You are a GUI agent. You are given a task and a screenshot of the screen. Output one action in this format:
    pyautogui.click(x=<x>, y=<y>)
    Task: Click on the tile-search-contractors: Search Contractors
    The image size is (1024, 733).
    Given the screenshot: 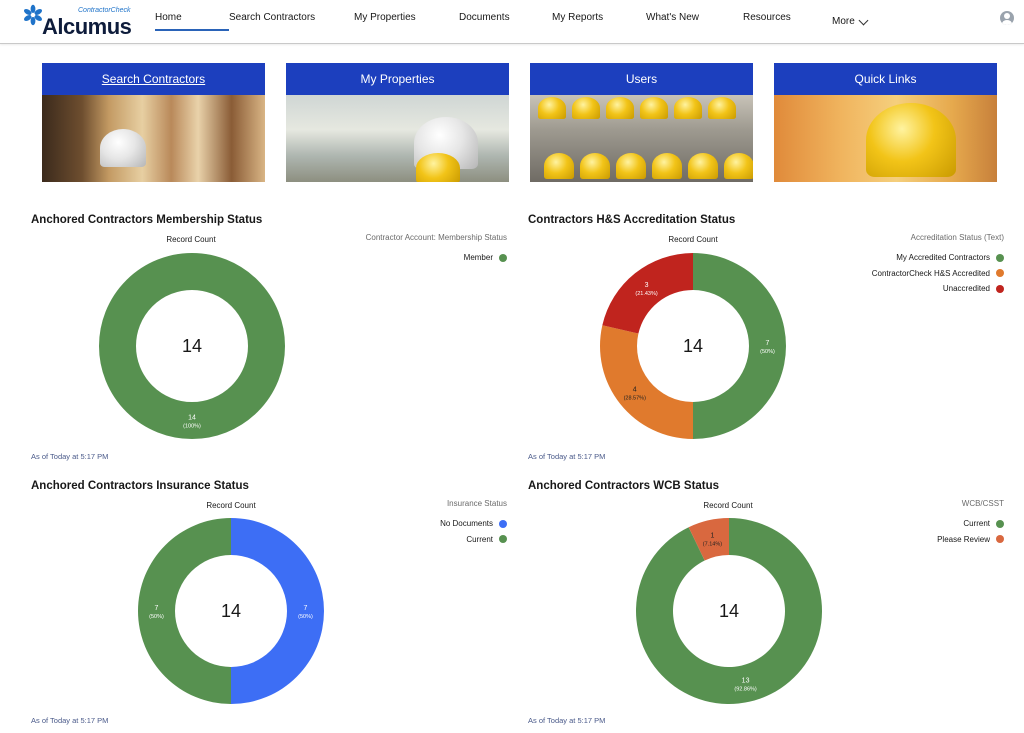 What is the action you would take?
    pyautogui.click(x=153, y=122)
    